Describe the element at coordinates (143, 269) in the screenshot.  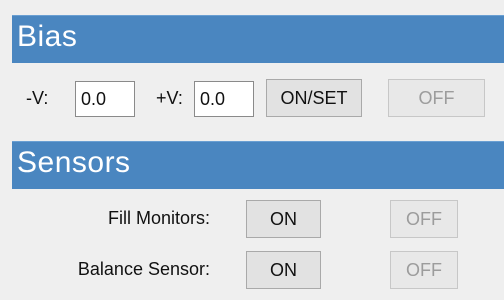
I see `balance-sensor-label: Balance Sensor:` at that location.